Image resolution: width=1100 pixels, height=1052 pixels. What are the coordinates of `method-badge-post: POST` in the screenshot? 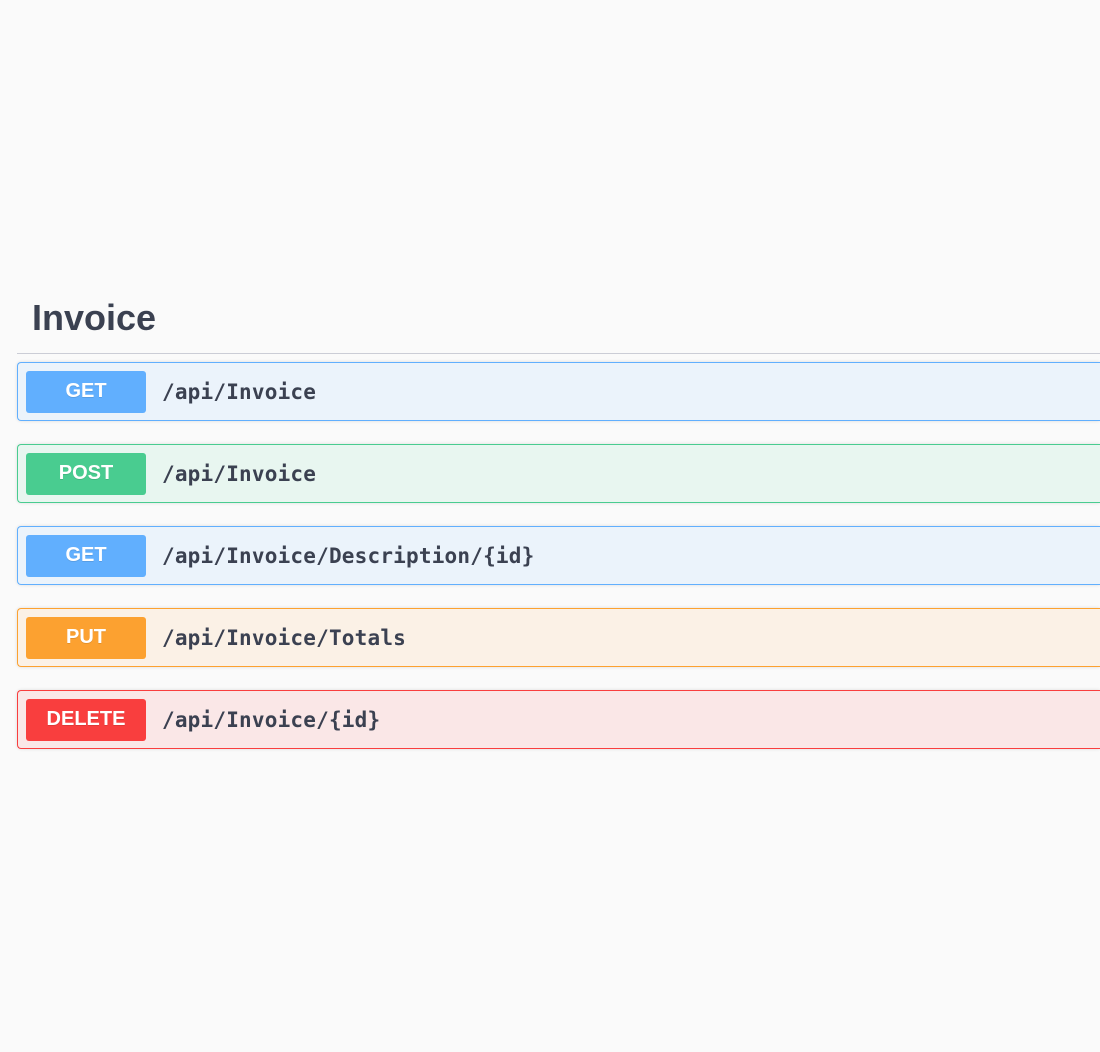 It's located at (86, 473).